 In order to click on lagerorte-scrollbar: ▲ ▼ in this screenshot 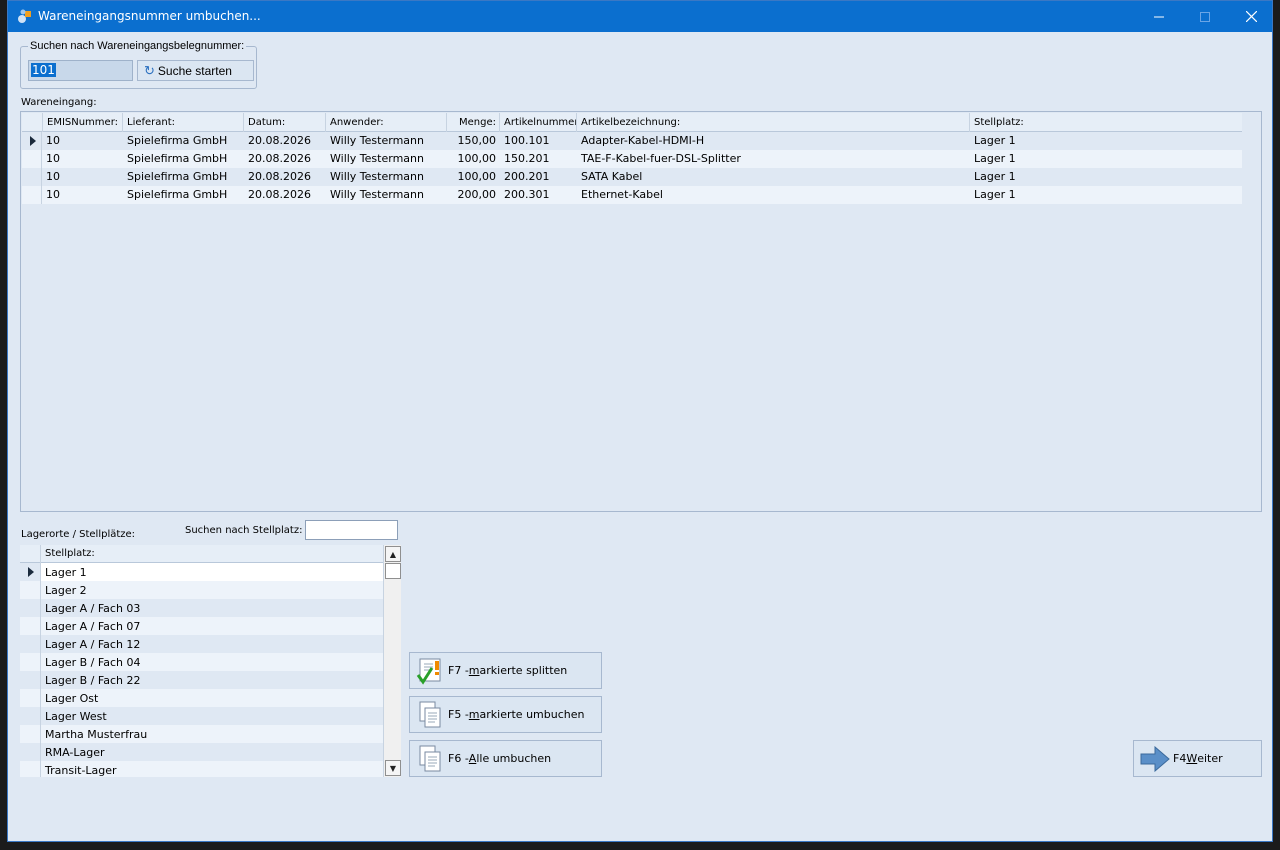, I will do `click(392, 661)`.